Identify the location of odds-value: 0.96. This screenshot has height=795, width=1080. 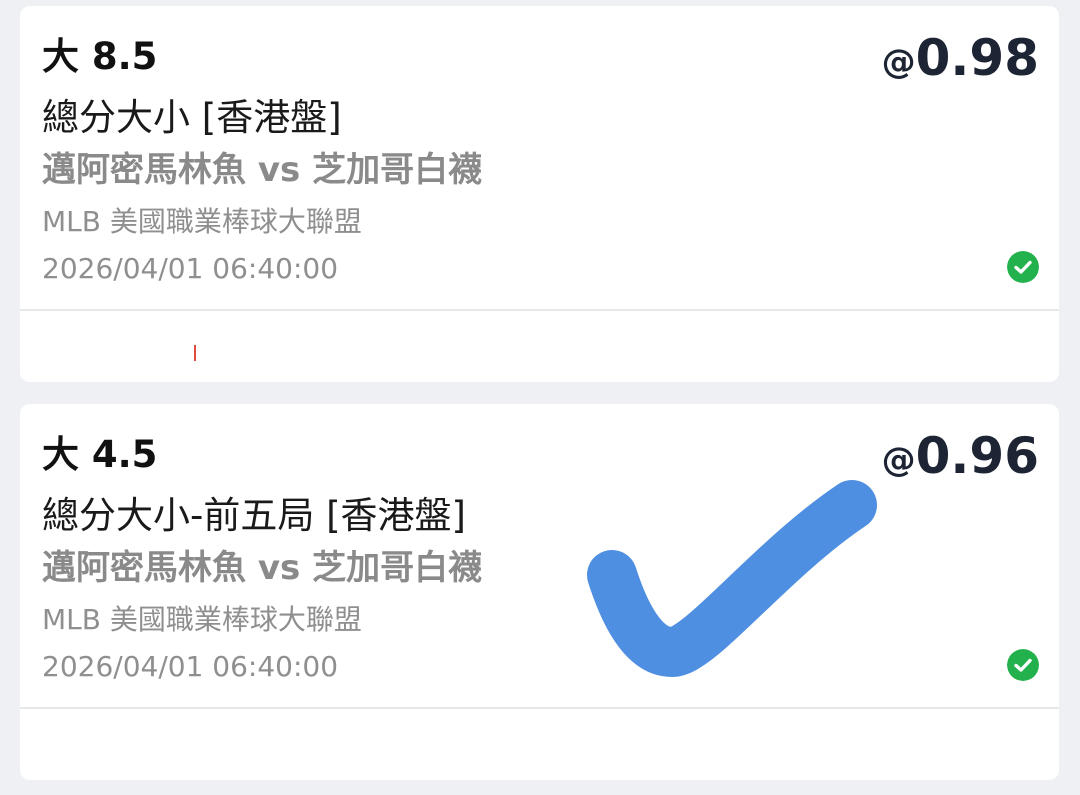
(977, 456).